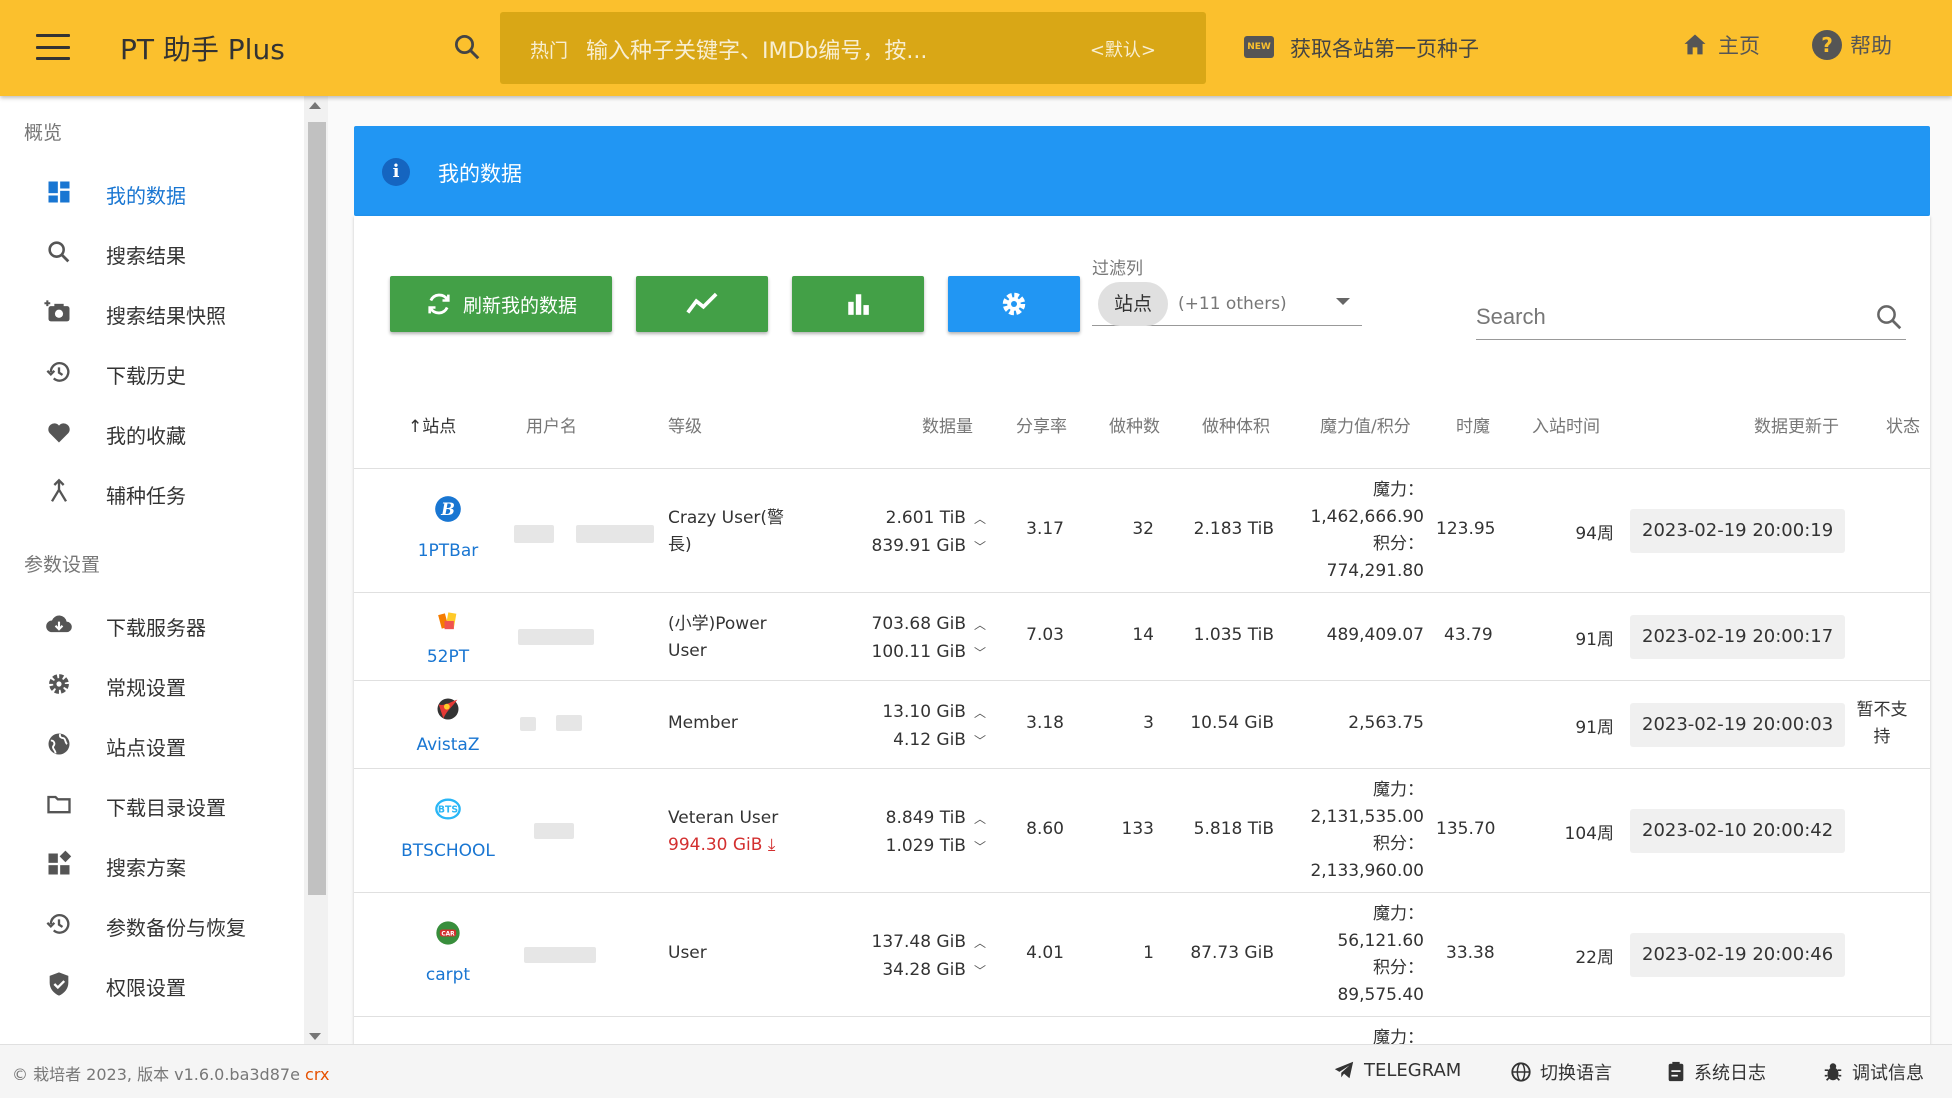 This screenshot has width=1952, height=1098. Describe the element at coordinates (59, 624) in the screenshot. I see `cloud-download-icon` at that location.